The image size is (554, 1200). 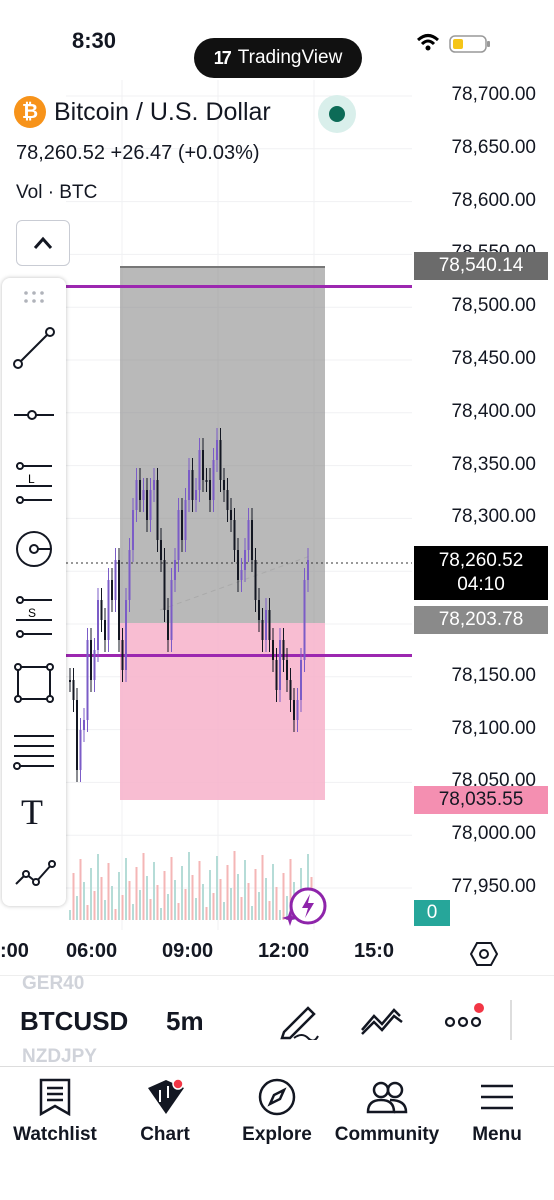 I want to click on next-symbol: NZDJPY, so click(x=59, y=1057).